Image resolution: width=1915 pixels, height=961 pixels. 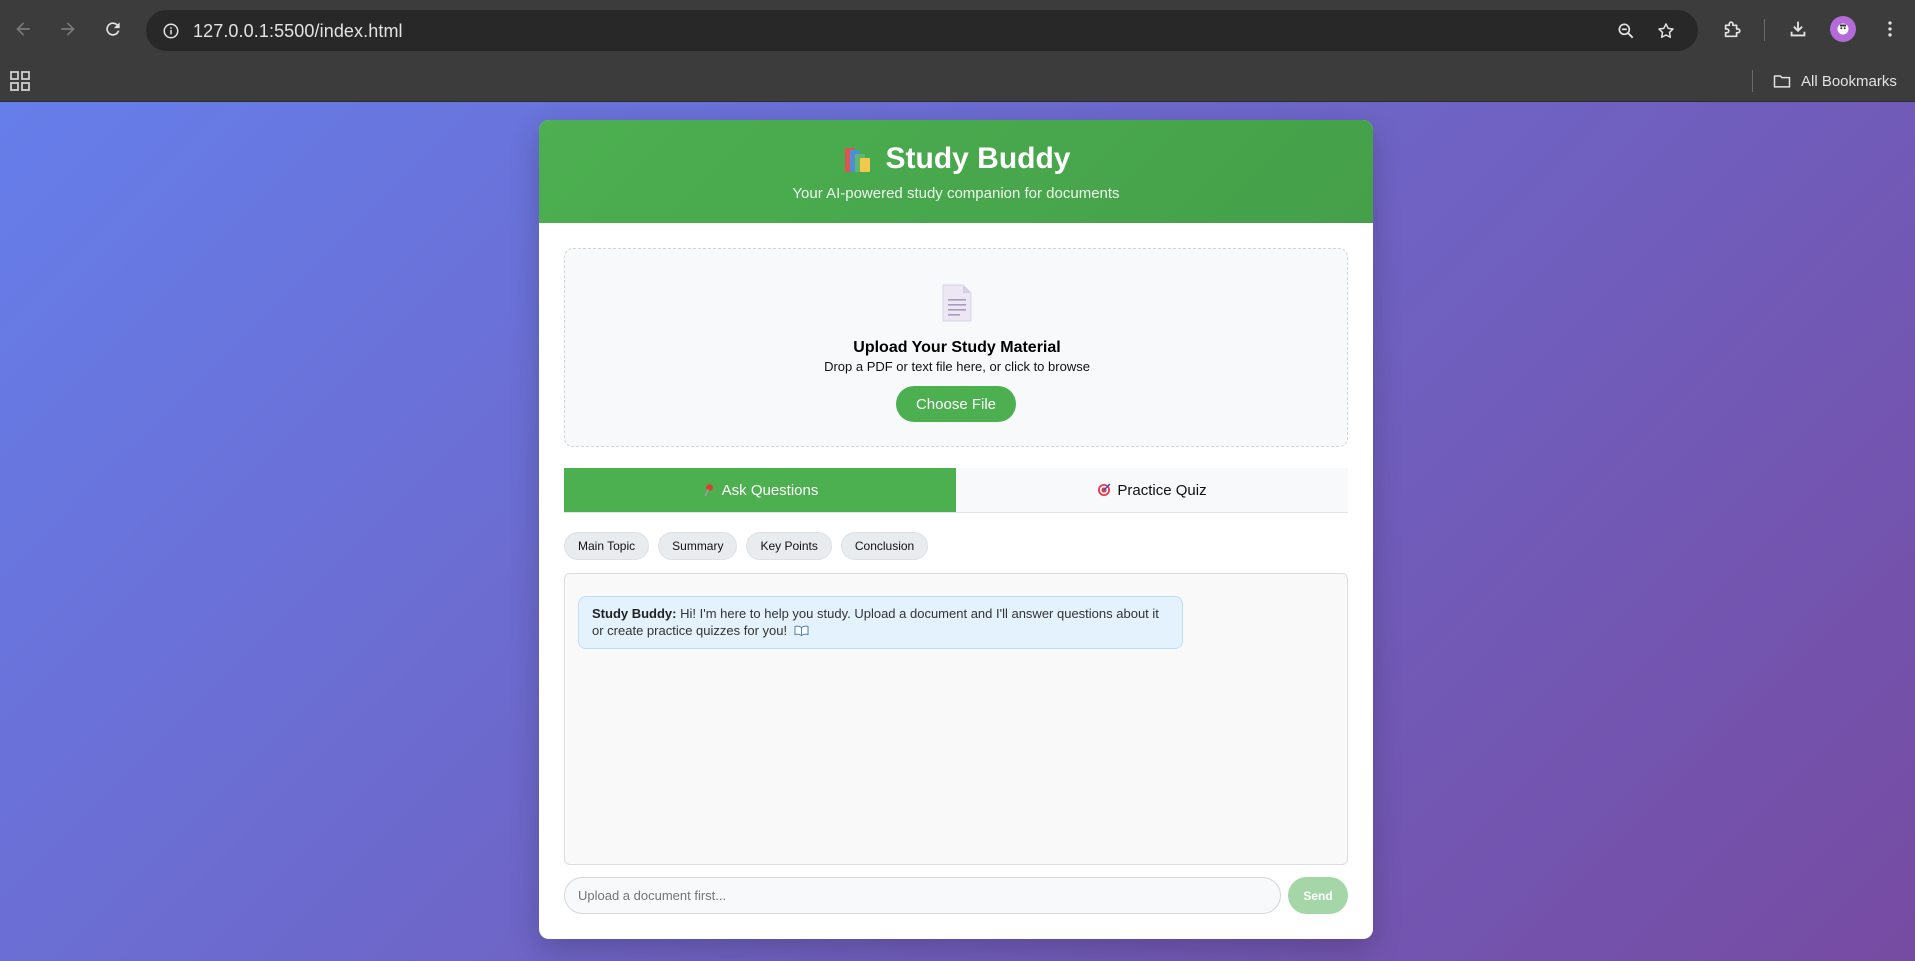 I want to click on bookmark-star-icon, so click(x=1666, y=30).